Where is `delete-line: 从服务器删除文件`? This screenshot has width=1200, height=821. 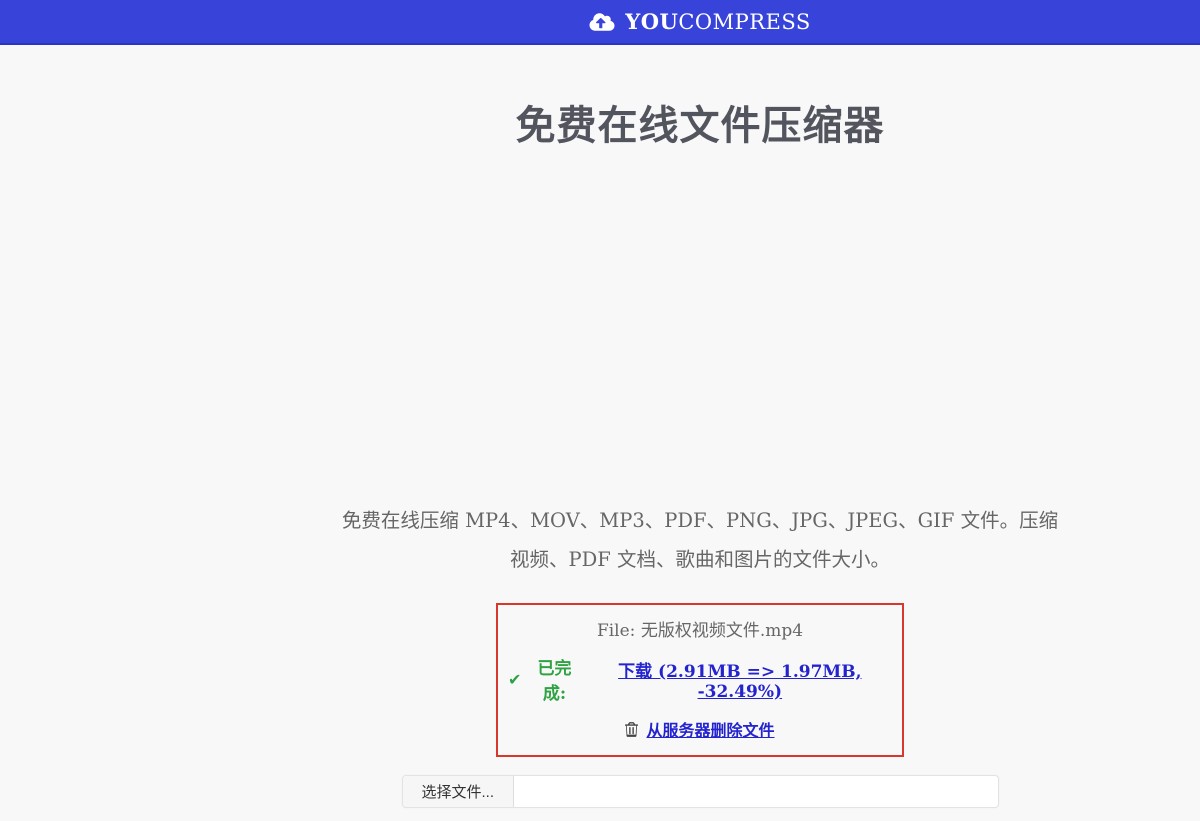 delete-line: 从服务器删除文件 is located at coordinates (700, 729).